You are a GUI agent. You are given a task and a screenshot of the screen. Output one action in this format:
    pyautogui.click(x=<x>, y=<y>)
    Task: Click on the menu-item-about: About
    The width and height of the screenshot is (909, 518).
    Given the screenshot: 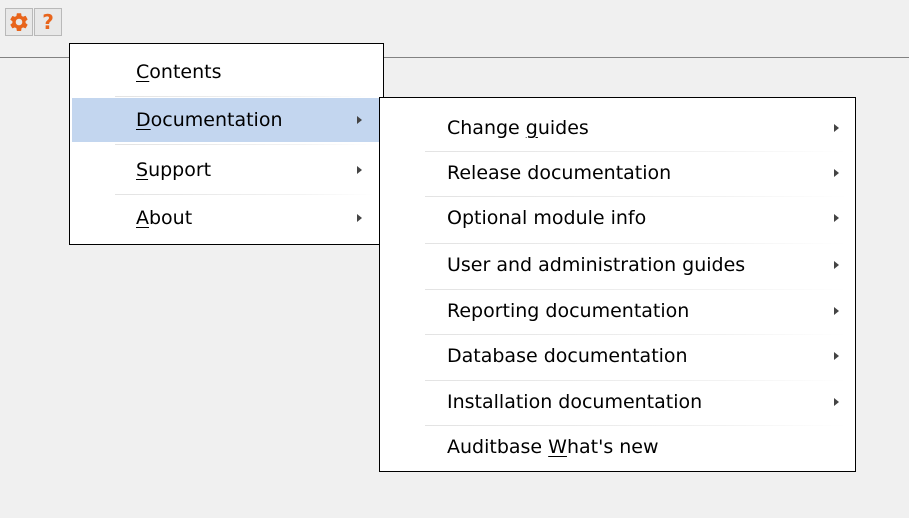 What is the action you would take?
    pyautogui.click(x=226, y=218)
    